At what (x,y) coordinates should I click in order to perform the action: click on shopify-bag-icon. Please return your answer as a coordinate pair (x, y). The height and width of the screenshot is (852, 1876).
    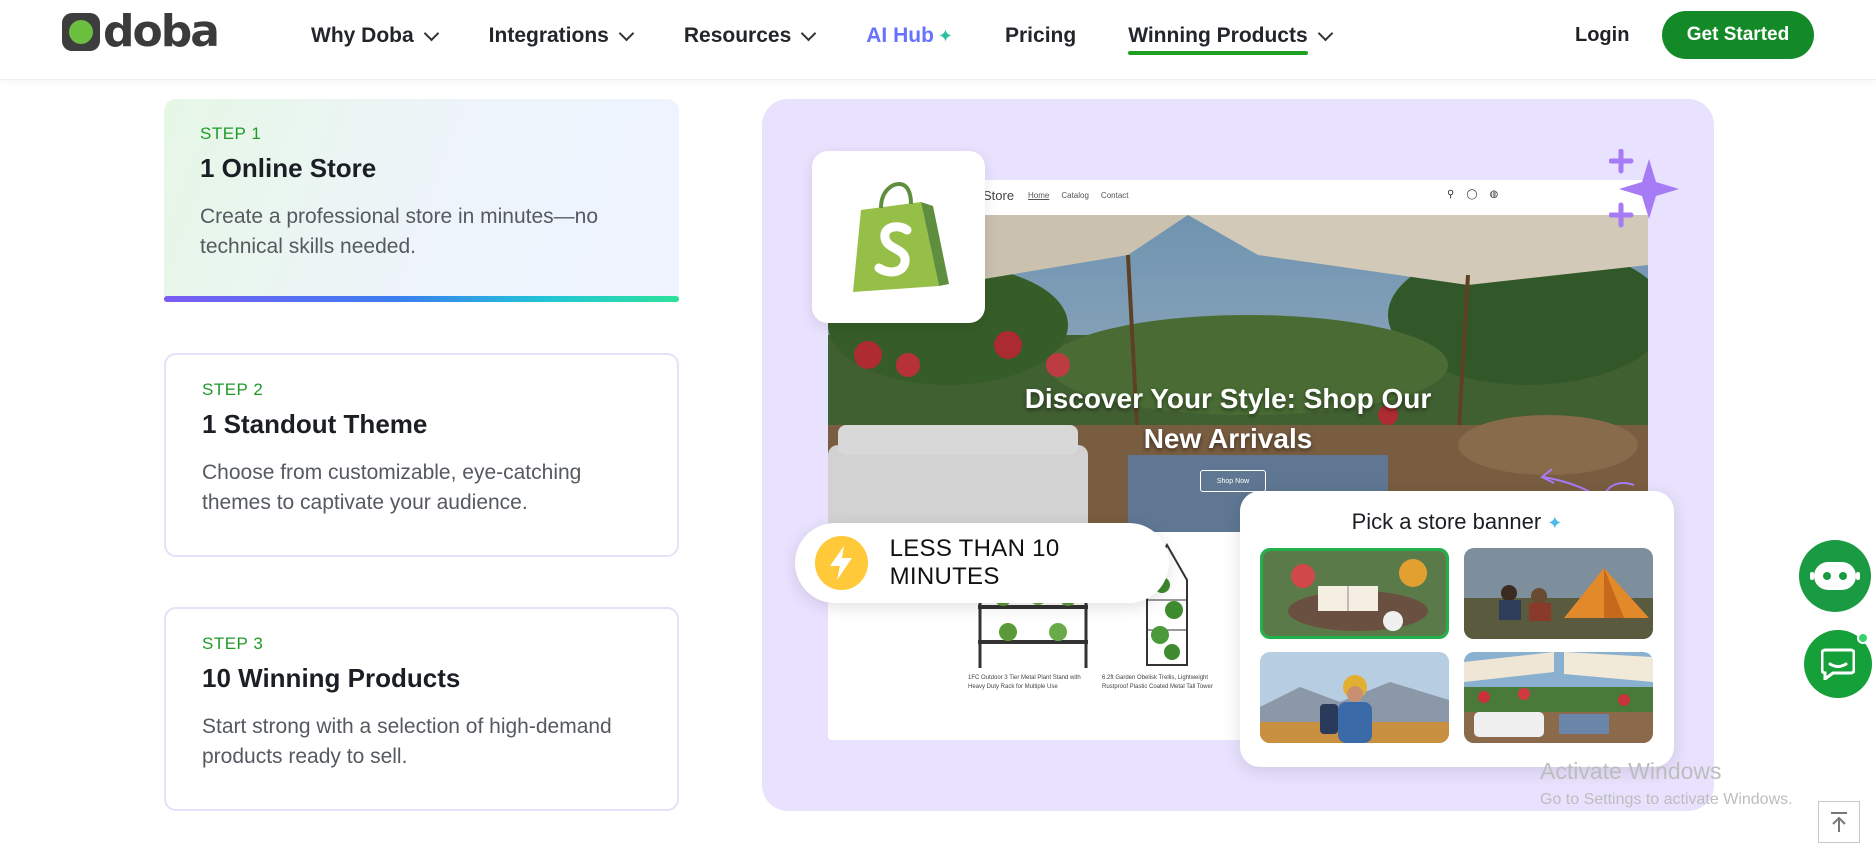
    Looking at the image, I should click on (900, 236).